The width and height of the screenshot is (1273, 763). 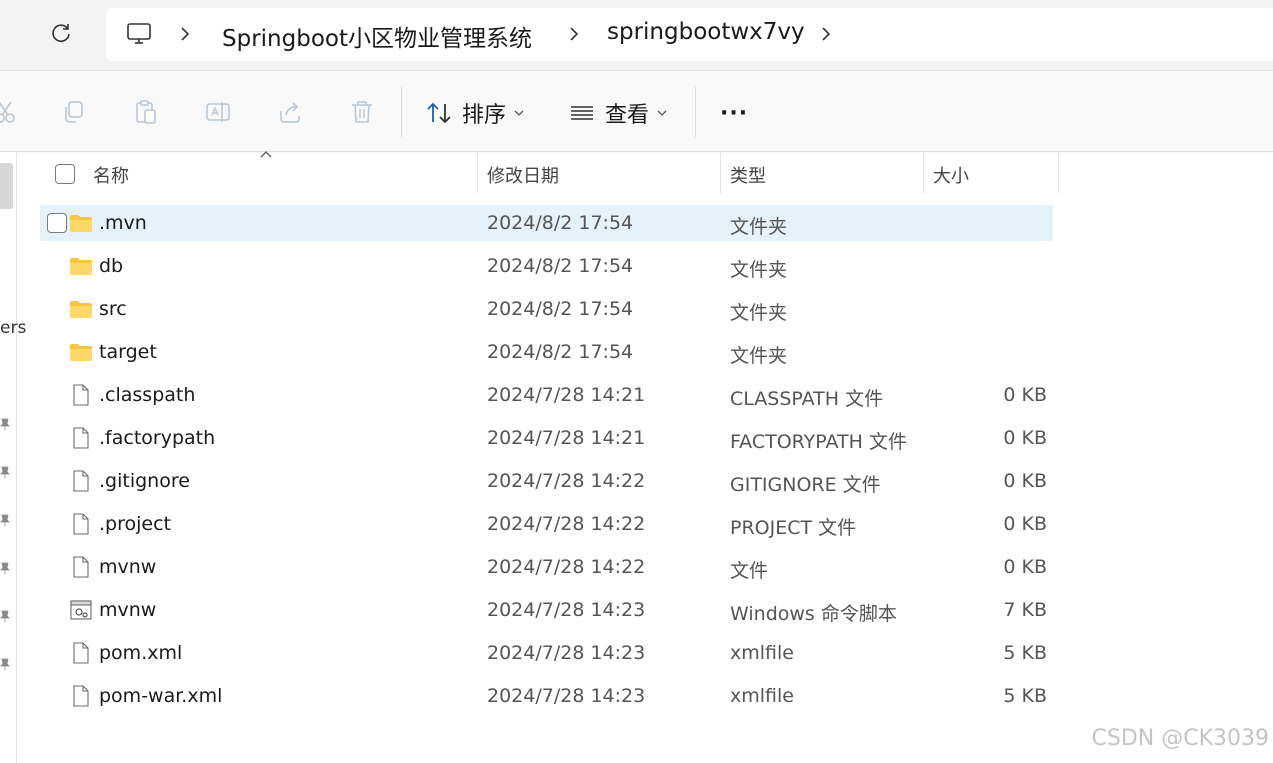 What do you see at coordinates (111, 183) in the screenshot?
I see `column-header-name: 名称` at bounding box center [111, 183].